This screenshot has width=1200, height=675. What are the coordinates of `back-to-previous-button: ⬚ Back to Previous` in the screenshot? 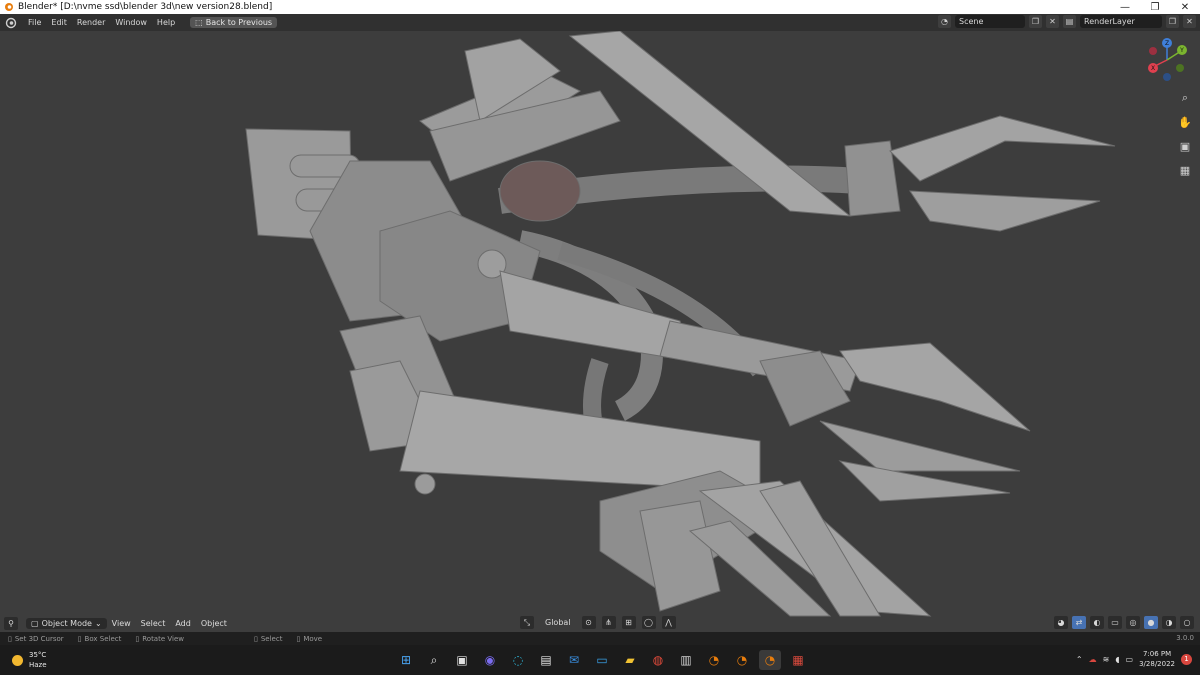 It's located at (234, 22).